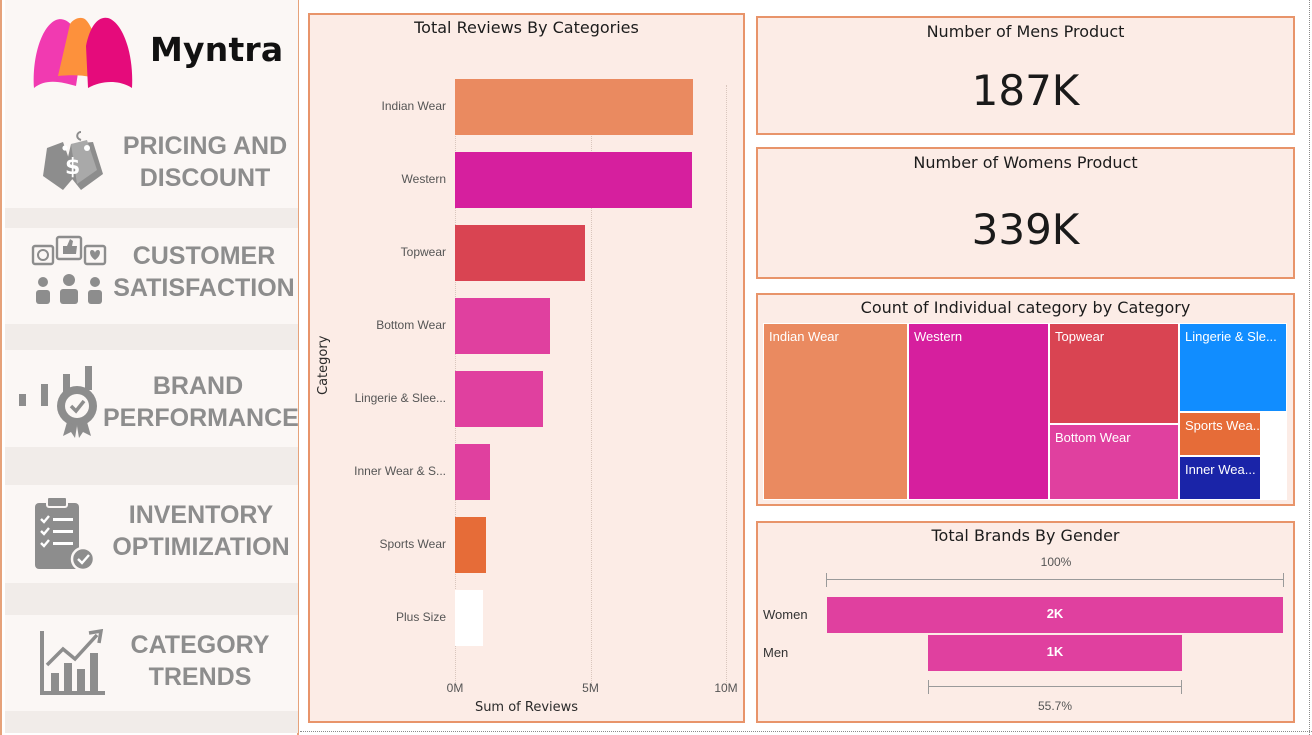 This screenshot has width=1312, height=735. I want to click on treemap-cell-label: Indian Wear, so click(804, 336).